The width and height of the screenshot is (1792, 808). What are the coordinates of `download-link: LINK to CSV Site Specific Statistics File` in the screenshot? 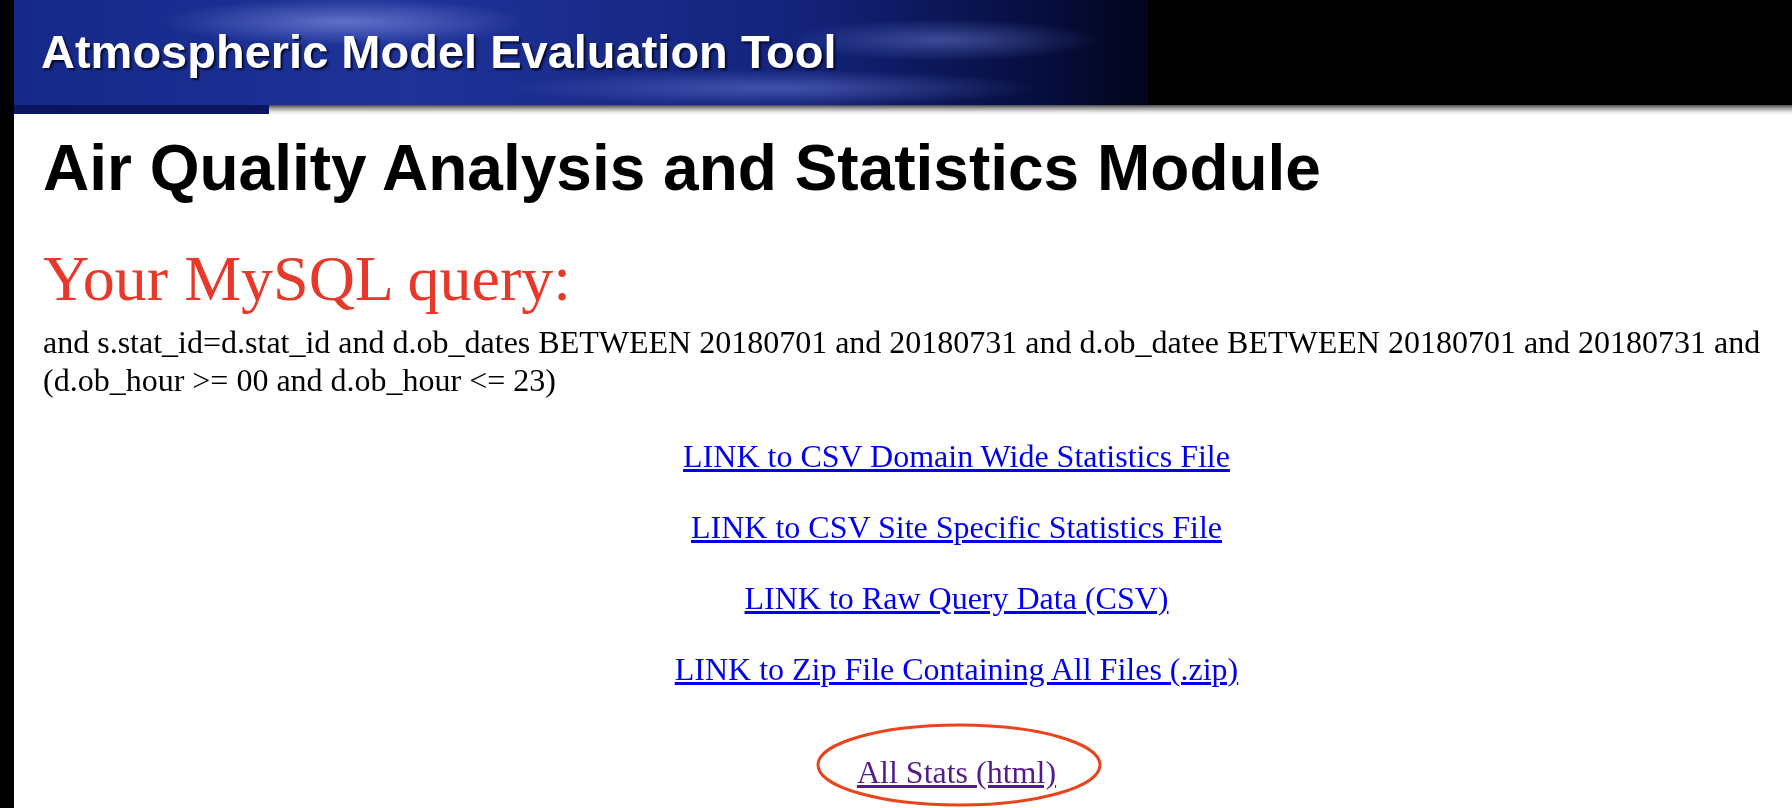 It's located at (956, 527).